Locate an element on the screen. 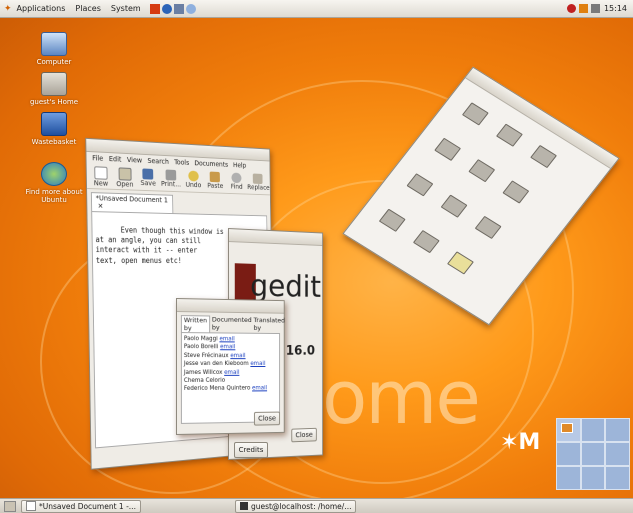  menu-tools: Tools is located at coordinates (181, 162).